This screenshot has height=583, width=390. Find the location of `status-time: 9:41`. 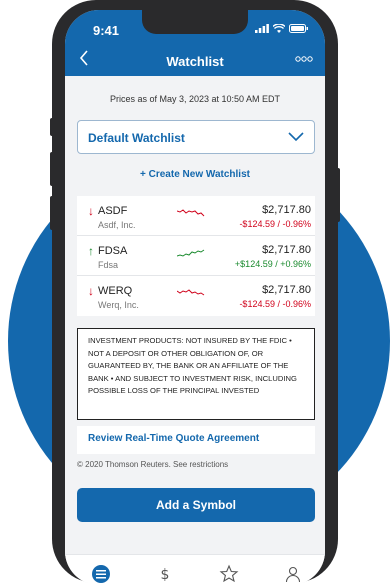

status-time: 9:41 is located at coordinates (106, 30).